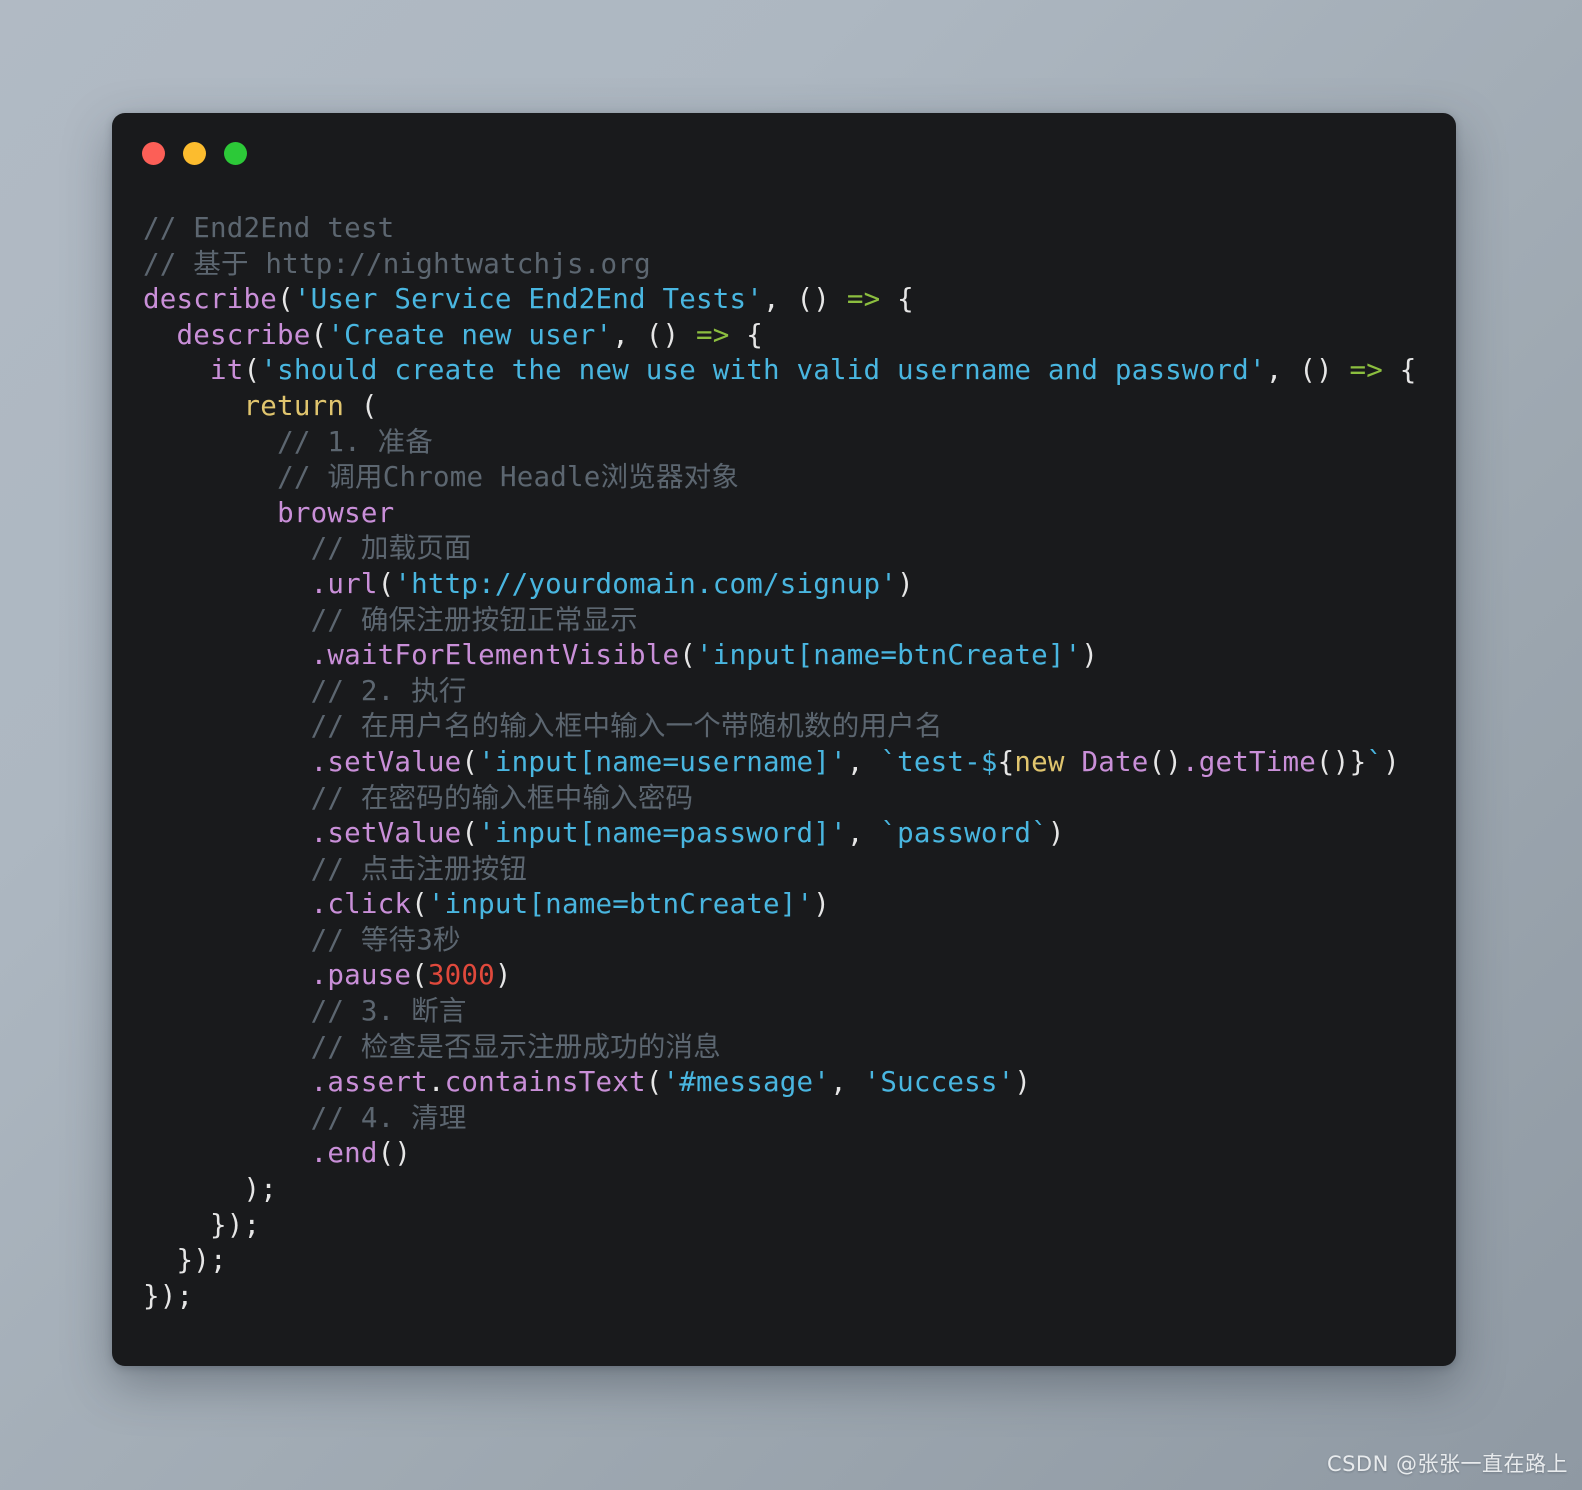 The image size is (1582, 1490). I want to click on code-token-cmt: // 在用户名的输入框中输入一个带随机数的用户名, so click(626, 726).